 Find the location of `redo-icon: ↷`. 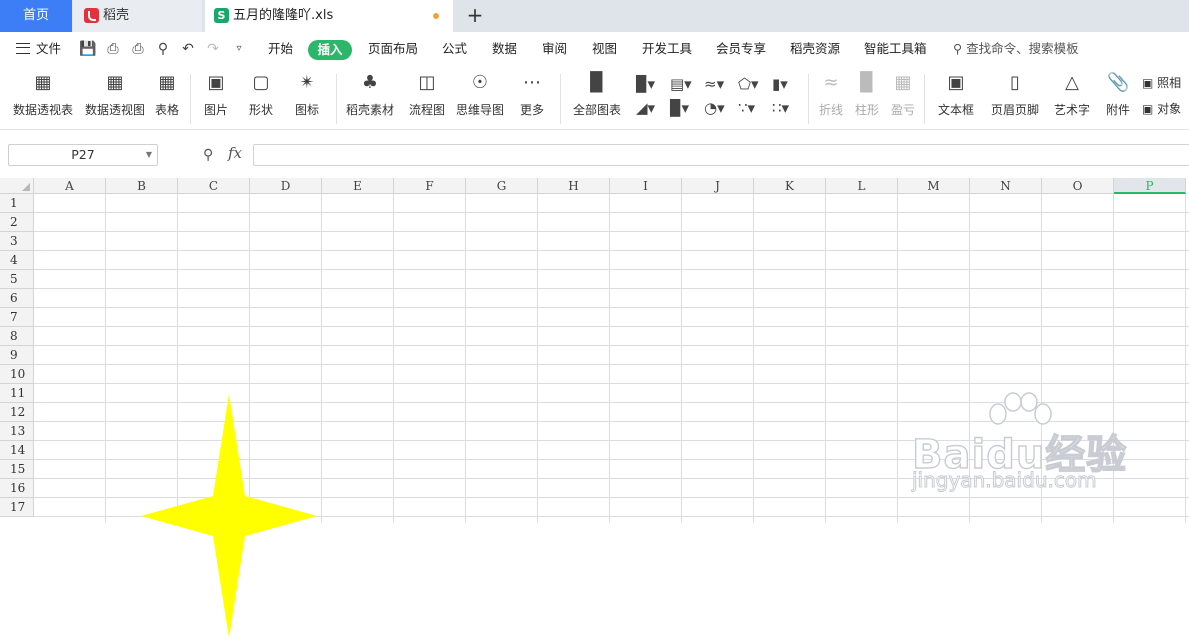

redo-icon: ↷ is located at coordinates (213, 49).